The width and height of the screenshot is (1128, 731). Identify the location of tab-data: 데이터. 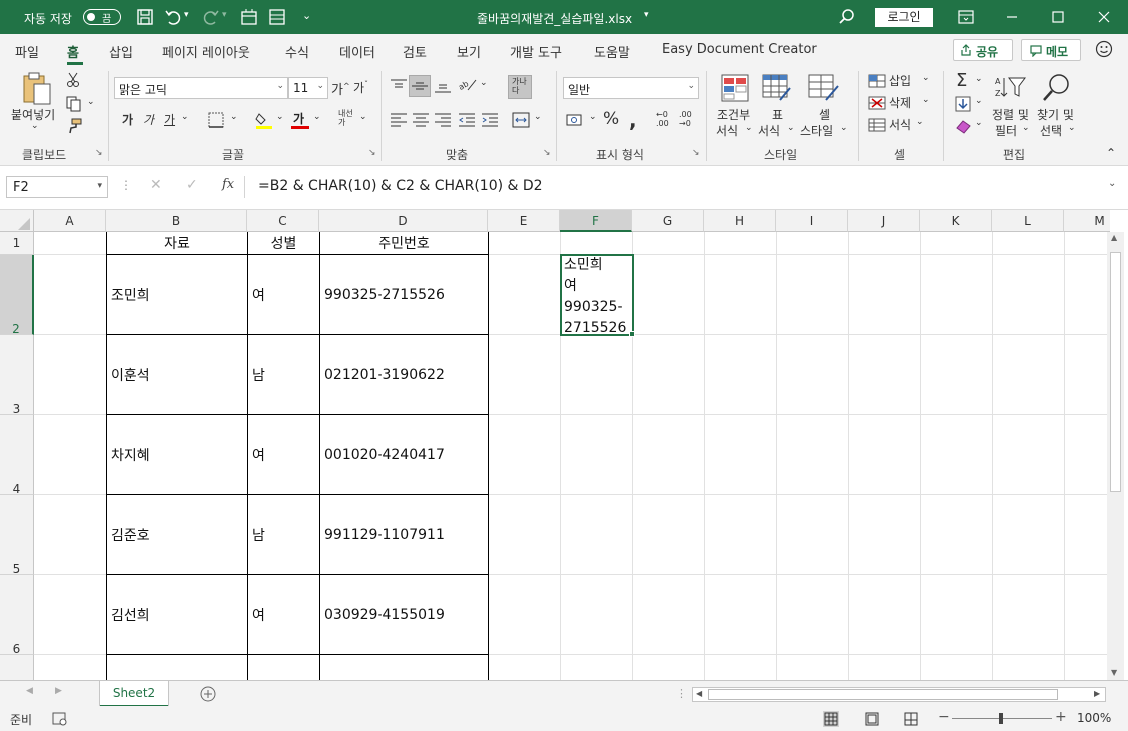
(357, 51).